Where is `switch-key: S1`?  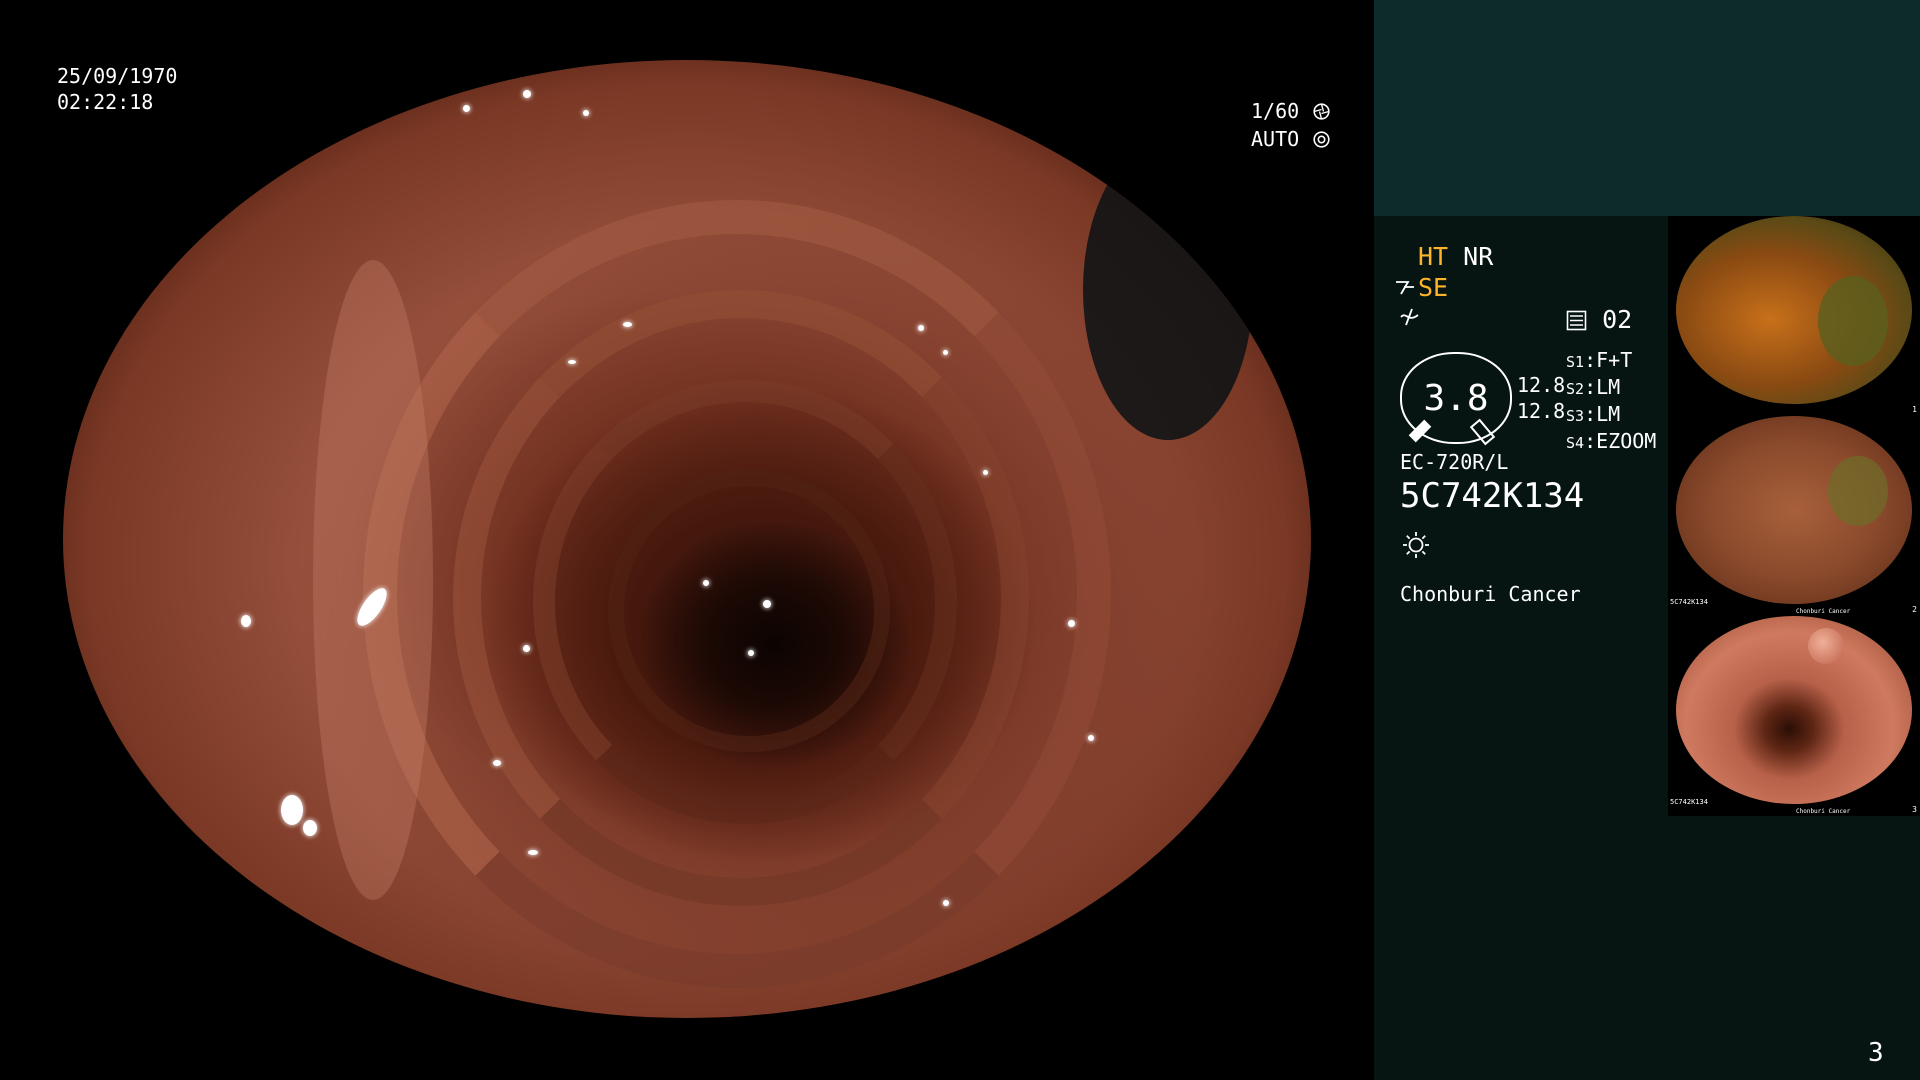 switch-key: S1 is located at coordinates (1575, 362).